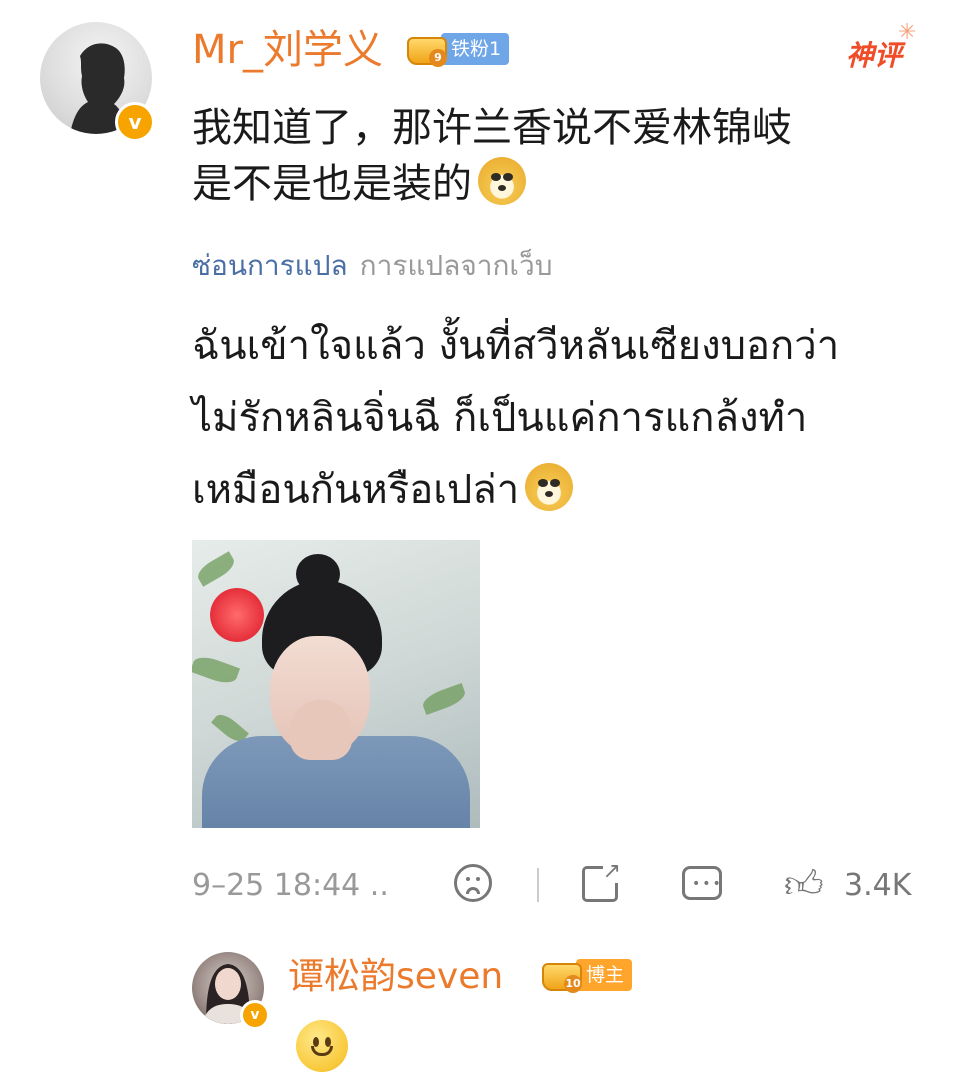 The width and height of the screenshot is (960, 1092). Describe the element at coordinates (878, 885) in the screenshot. I see `like-count: 3.4K` at that location.